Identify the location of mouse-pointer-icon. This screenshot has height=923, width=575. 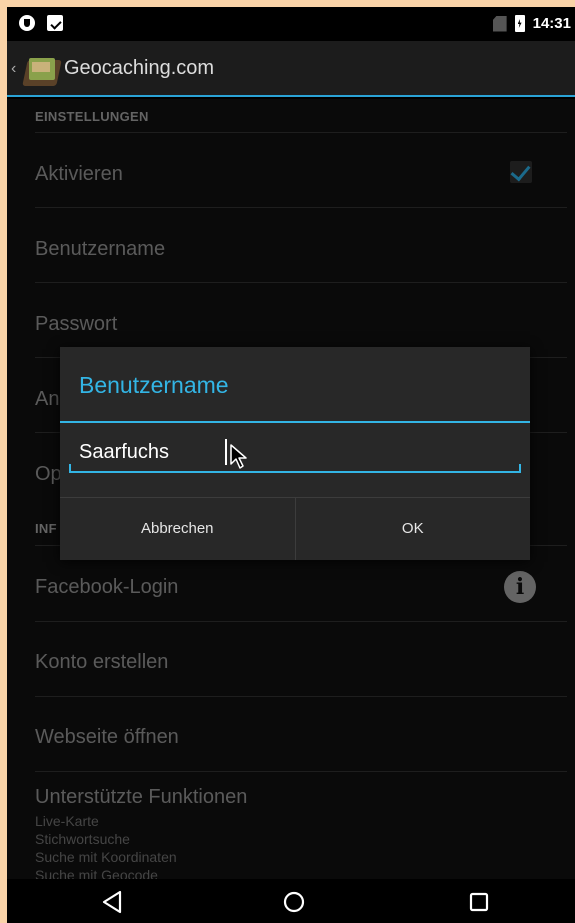
(238, 456).